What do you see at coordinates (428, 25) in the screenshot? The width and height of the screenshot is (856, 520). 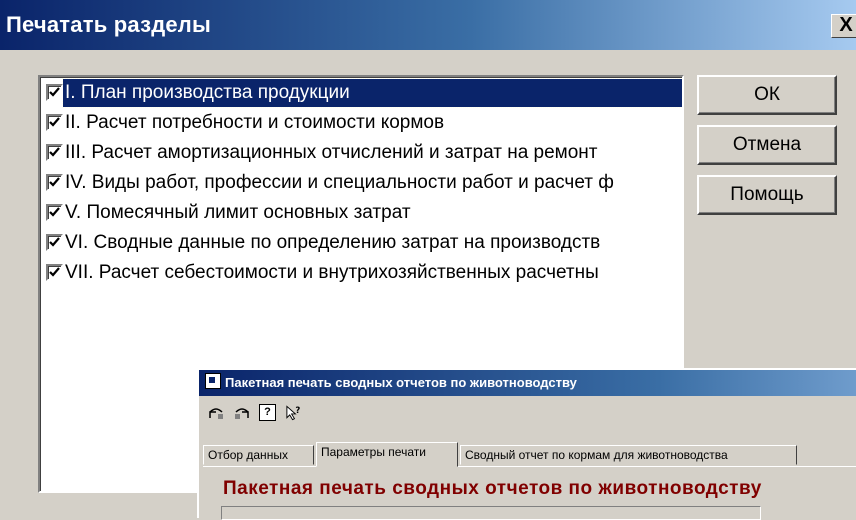 I see `dialog-titlebar: Печатать разделы` at bounding box center [428, 25].